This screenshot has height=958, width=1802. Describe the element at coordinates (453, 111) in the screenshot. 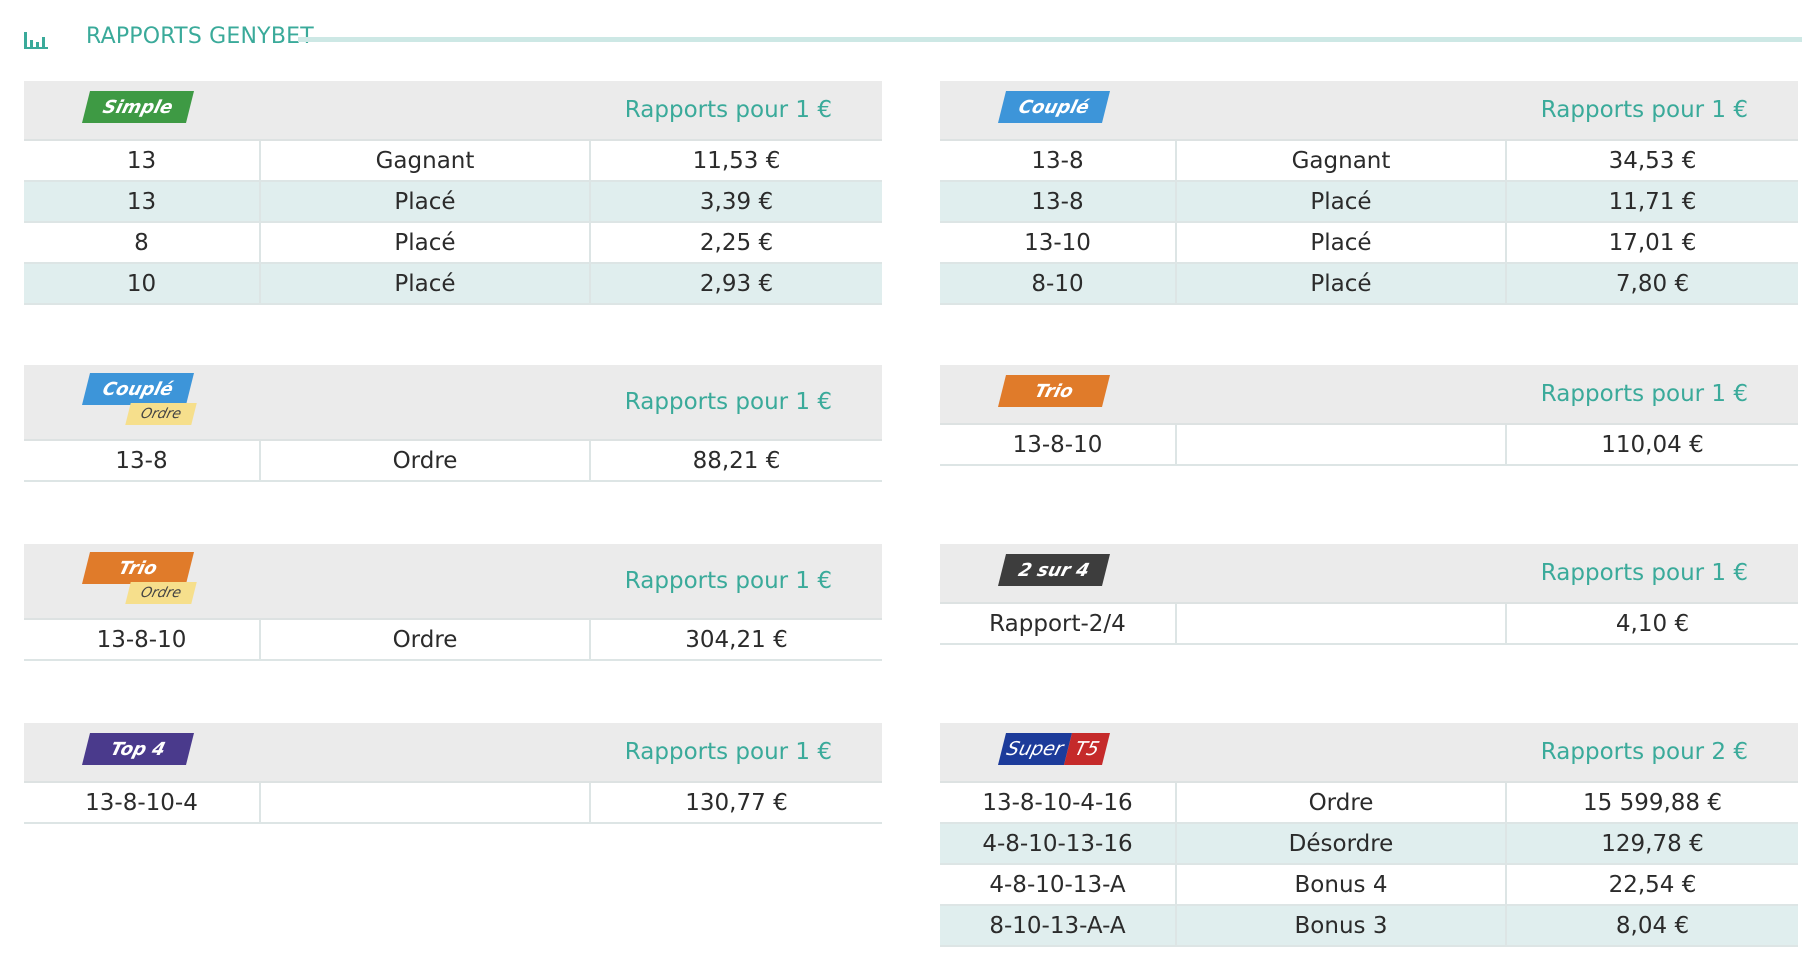

I see `panel-header: Simple Rapports pour 1 €` at that location.